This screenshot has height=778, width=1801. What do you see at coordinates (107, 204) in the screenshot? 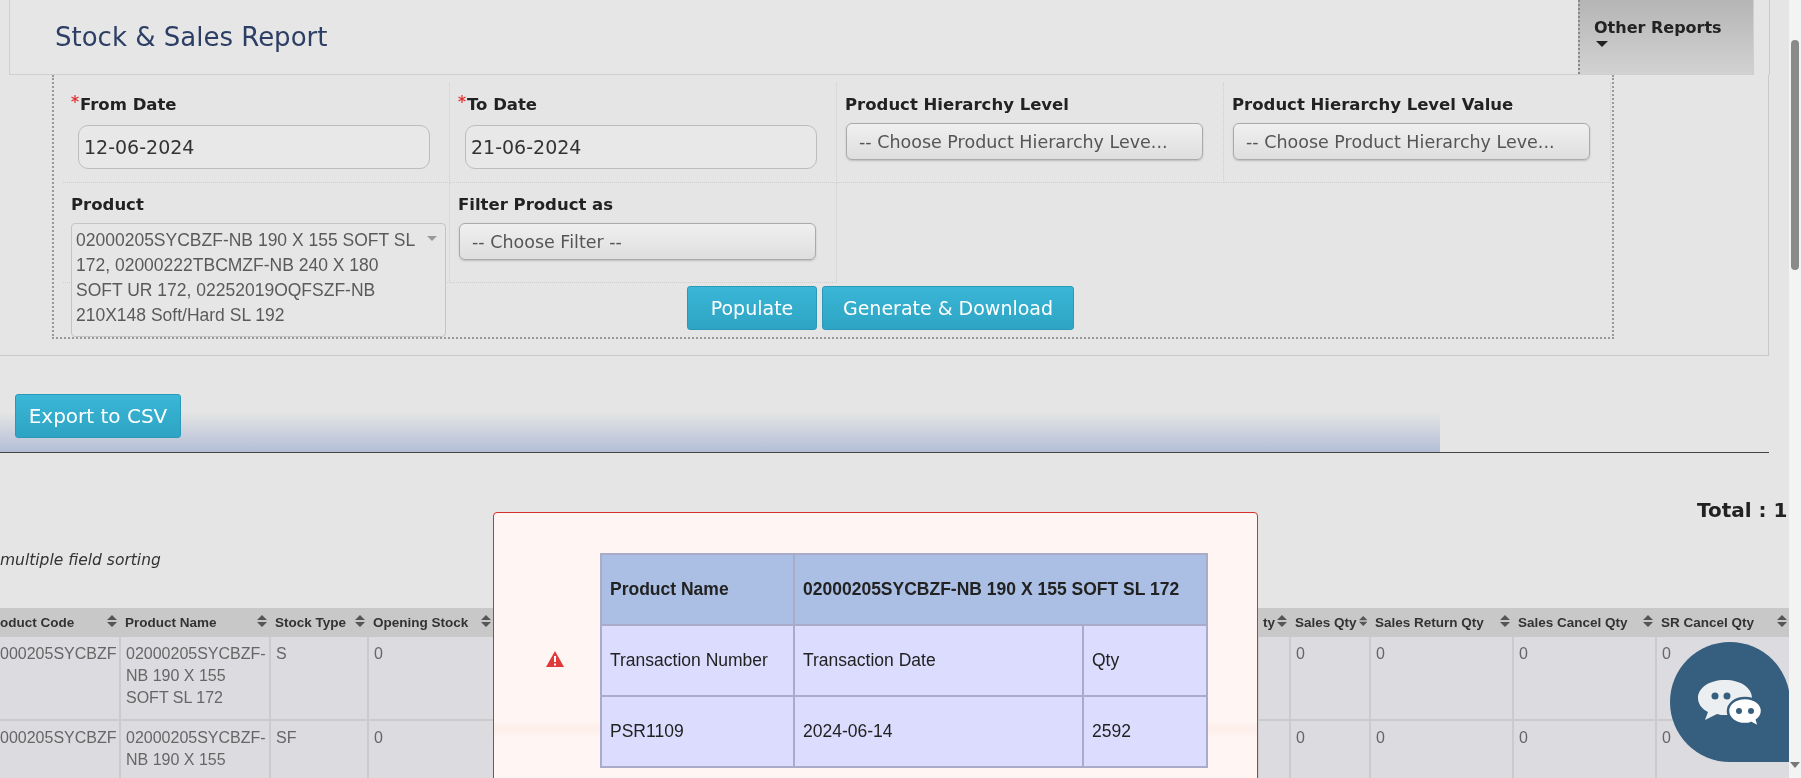
I see `field-label: Product` at bounding box center [107, 204].